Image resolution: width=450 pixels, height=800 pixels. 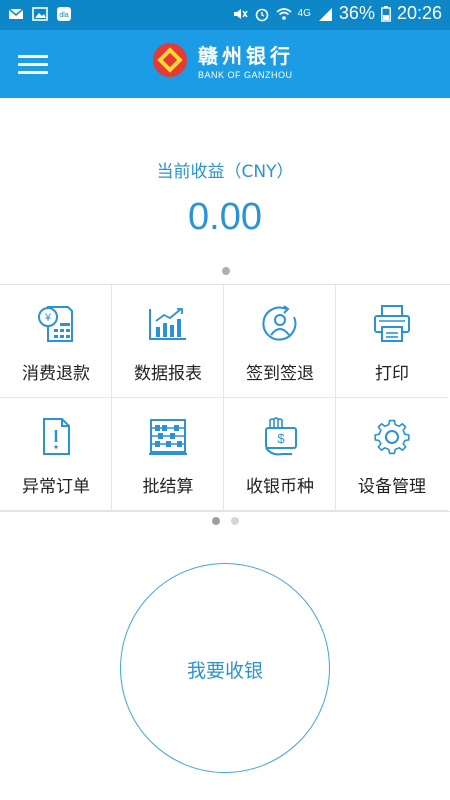 What do you see at coordinates (386, 13) in the screenshot?
I see `battery-icon` at bounding box center [386, 13].